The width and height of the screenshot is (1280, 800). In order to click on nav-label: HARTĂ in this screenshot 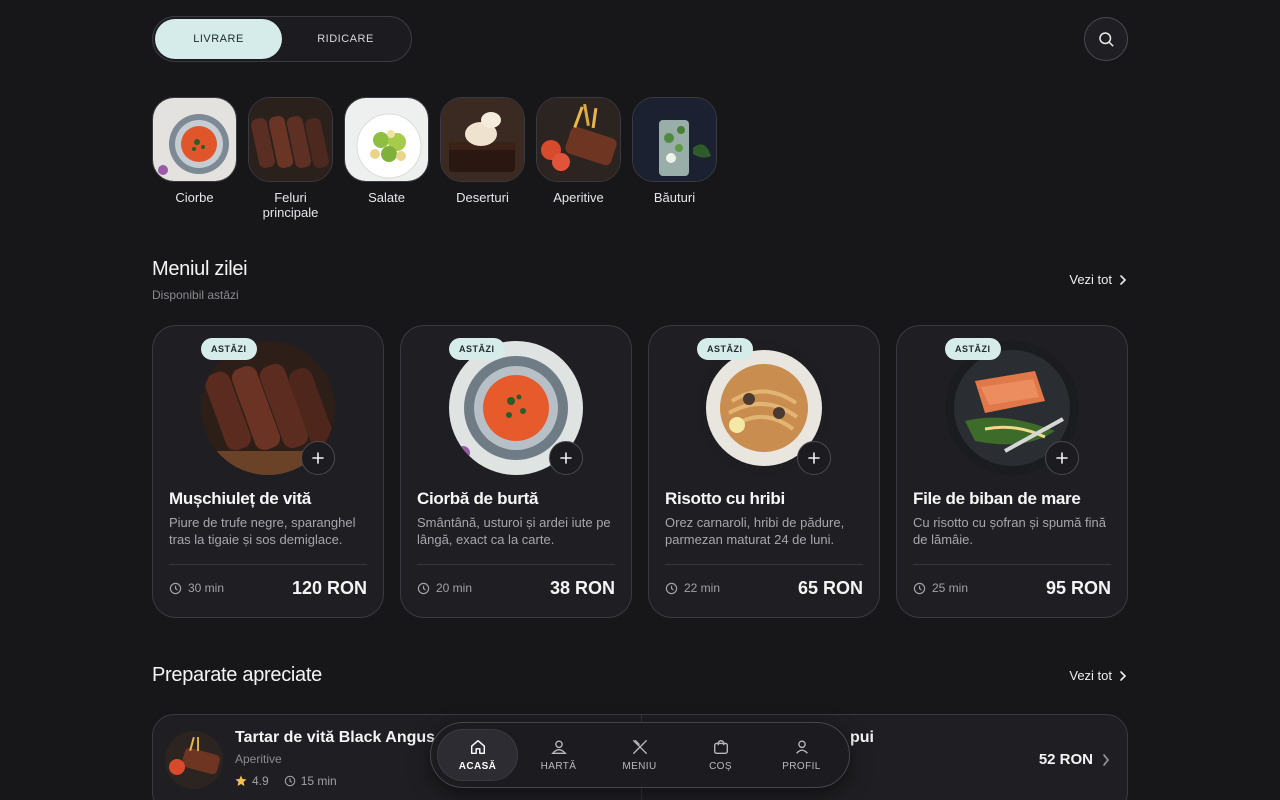, I will do `click(558, 766)`.